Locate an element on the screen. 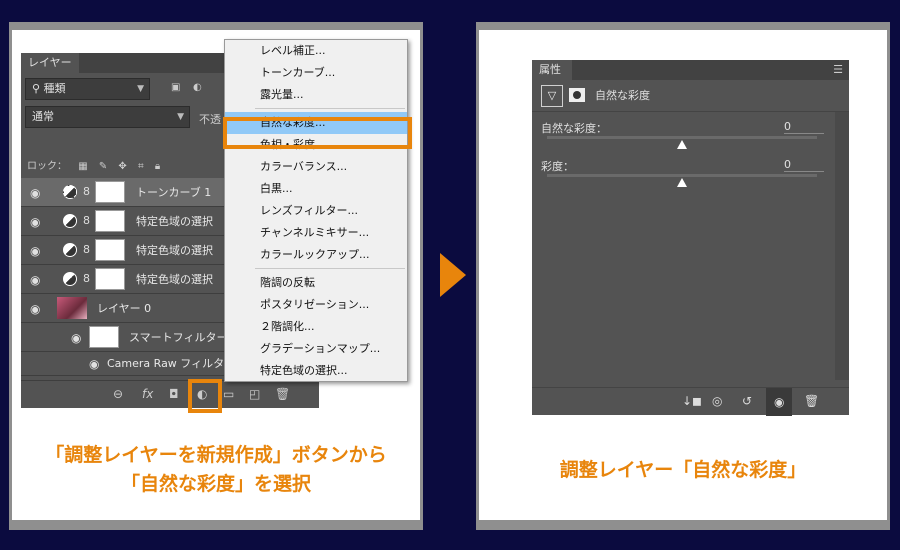  vibrance-slider-knob is located at coordinates (682, 144).